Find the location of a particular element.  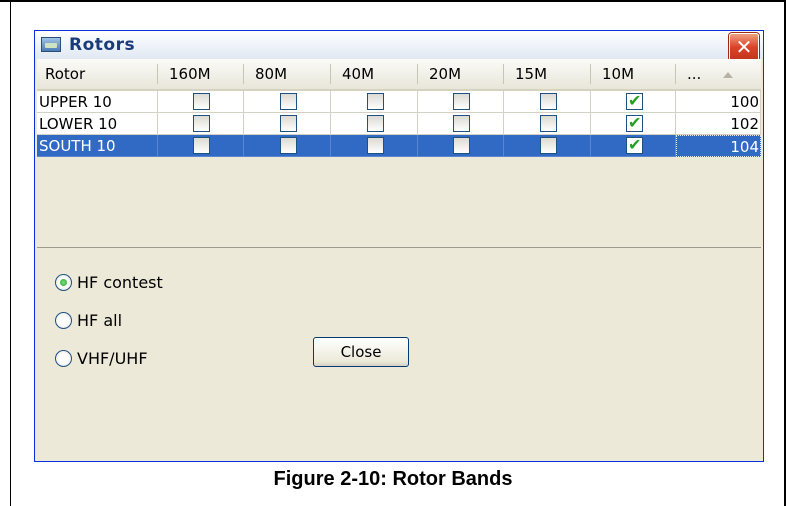

column-header-80m: 80M is located at coordinates (287, 74).